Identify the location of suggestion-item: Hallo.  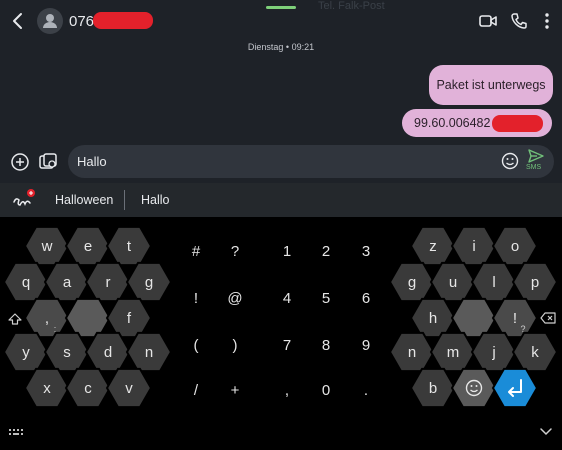
(155, 200).